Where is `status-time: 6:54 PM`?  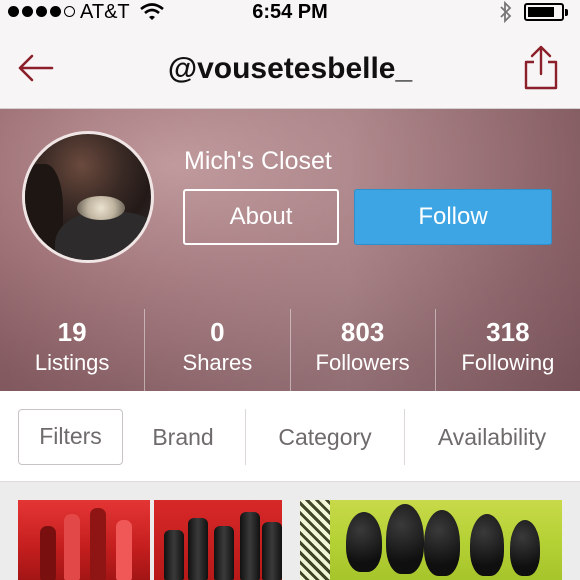 status-time: 6:54 PM is located at coordinates (290, 12).